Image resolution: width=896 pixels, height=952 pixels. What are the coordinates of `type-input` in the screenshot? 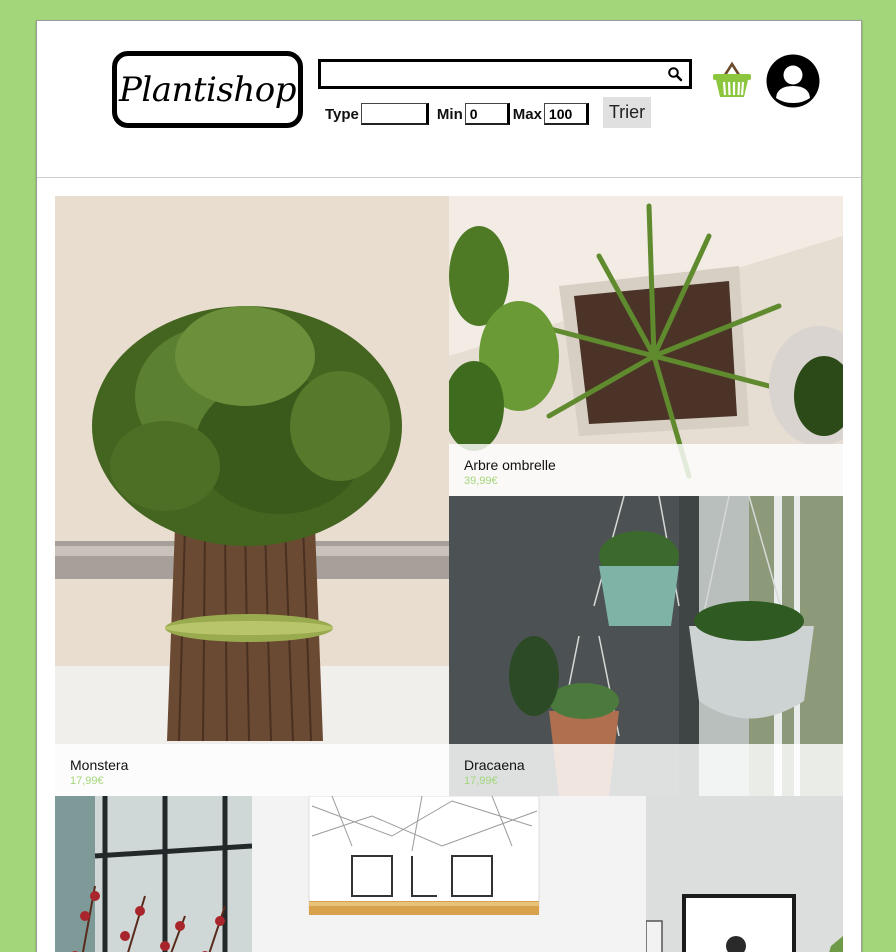 It's located at (394, 114).